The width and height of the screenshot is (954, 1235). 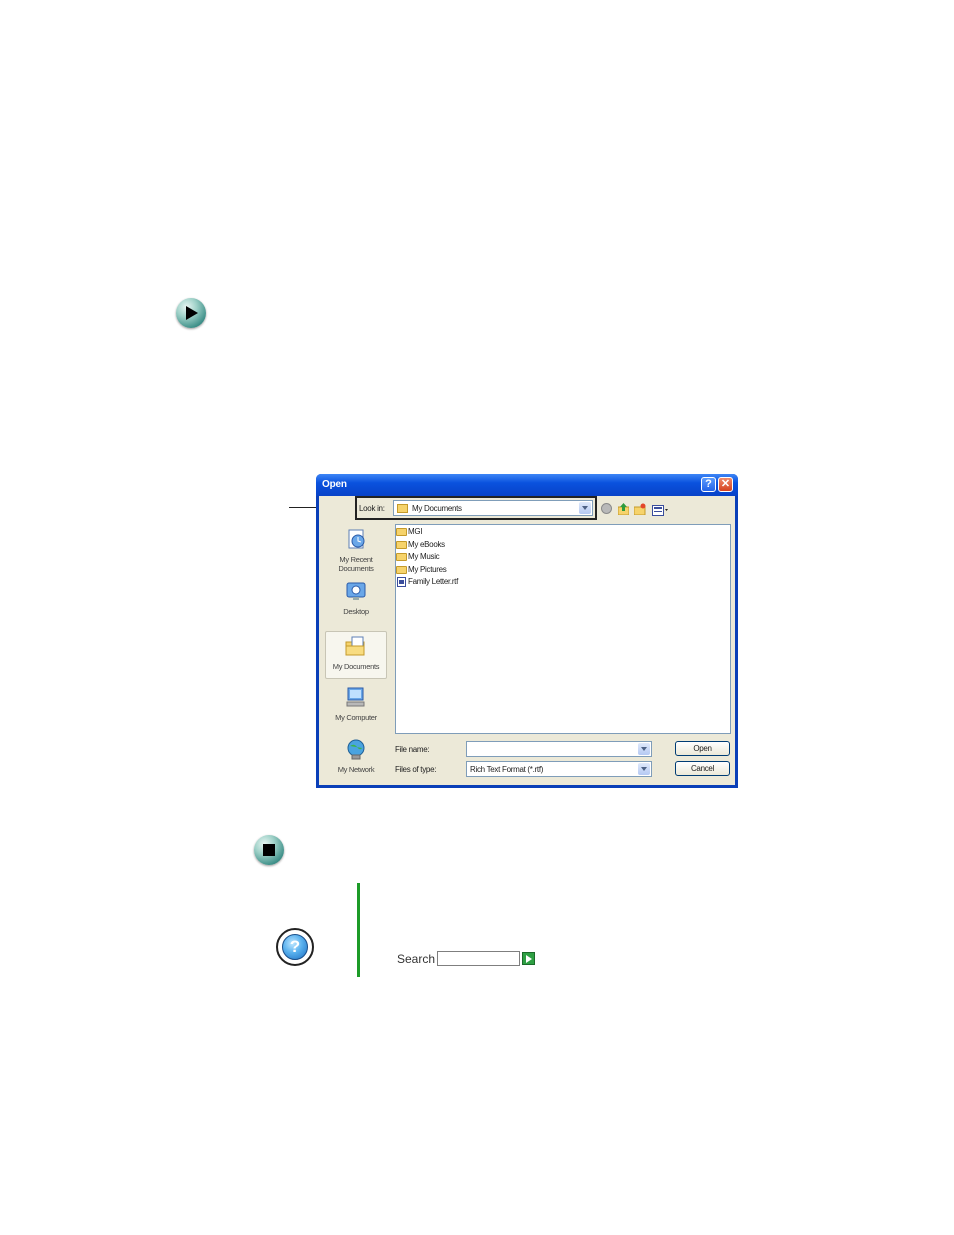 What do you see at coordinates (606, 508) in the screenshot?
I see `back-icon` at bounding box center [606, 508].